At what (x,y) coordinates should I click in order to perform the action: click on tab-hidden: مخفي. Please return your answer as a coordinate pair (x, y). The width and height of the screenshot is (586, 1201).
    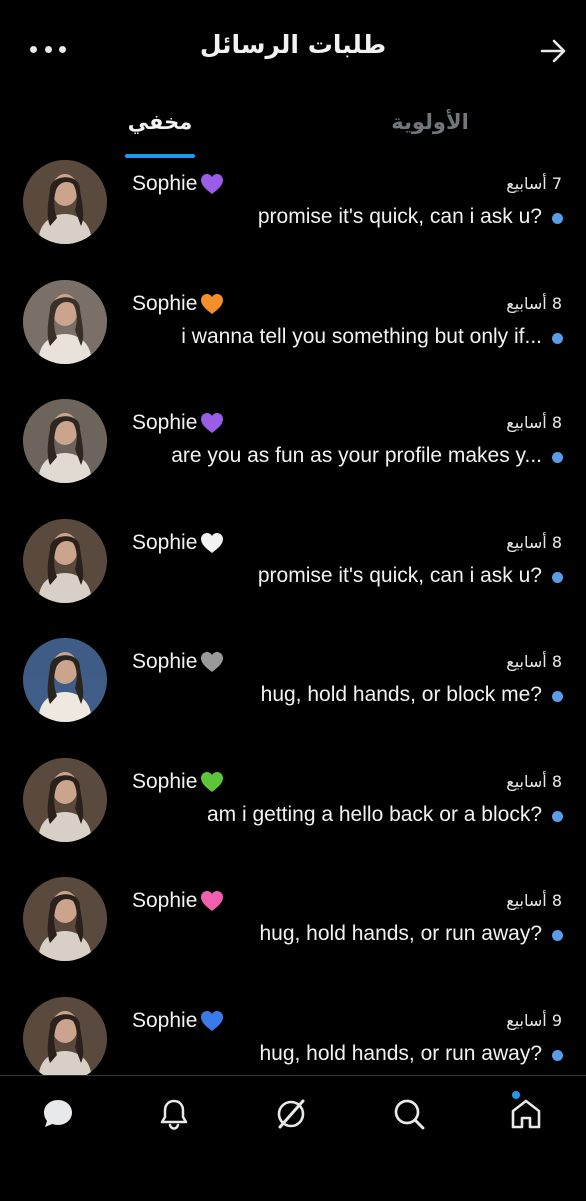
    Looking at the image, I should click on (160, 122).